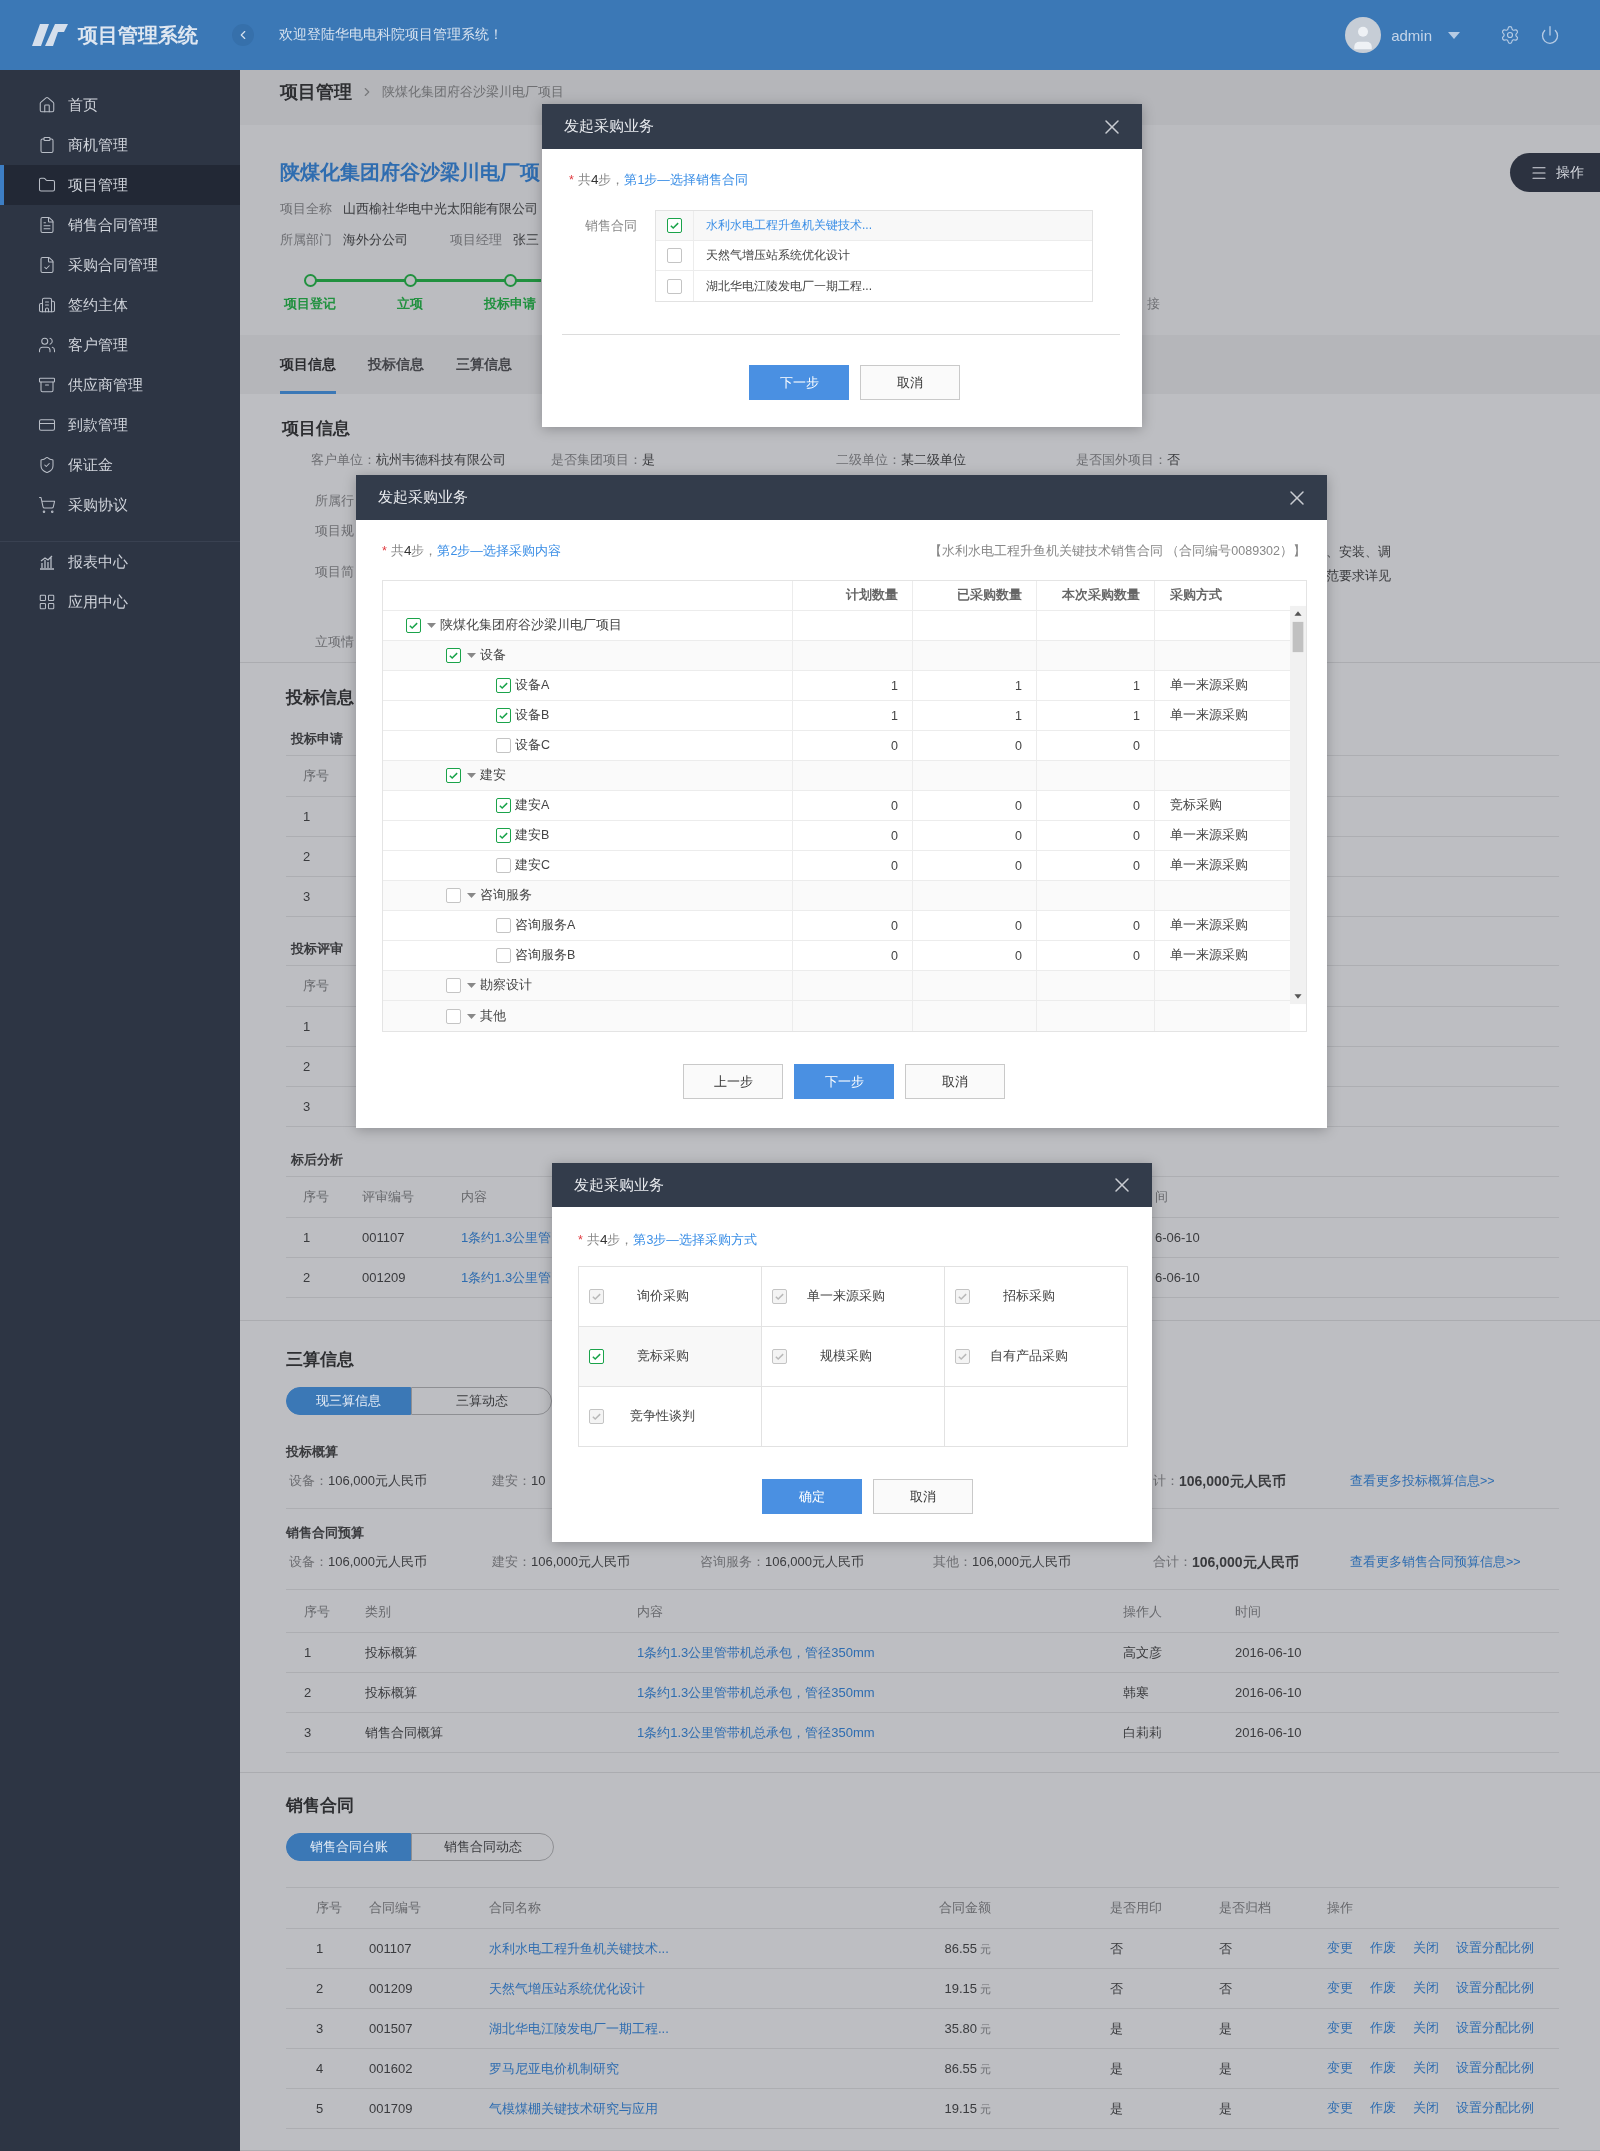  What do you see at coordinates (120, 265) in the screenshot?
I see `sidebar-item: 采购合同管理` at bounding box center [120, 265].